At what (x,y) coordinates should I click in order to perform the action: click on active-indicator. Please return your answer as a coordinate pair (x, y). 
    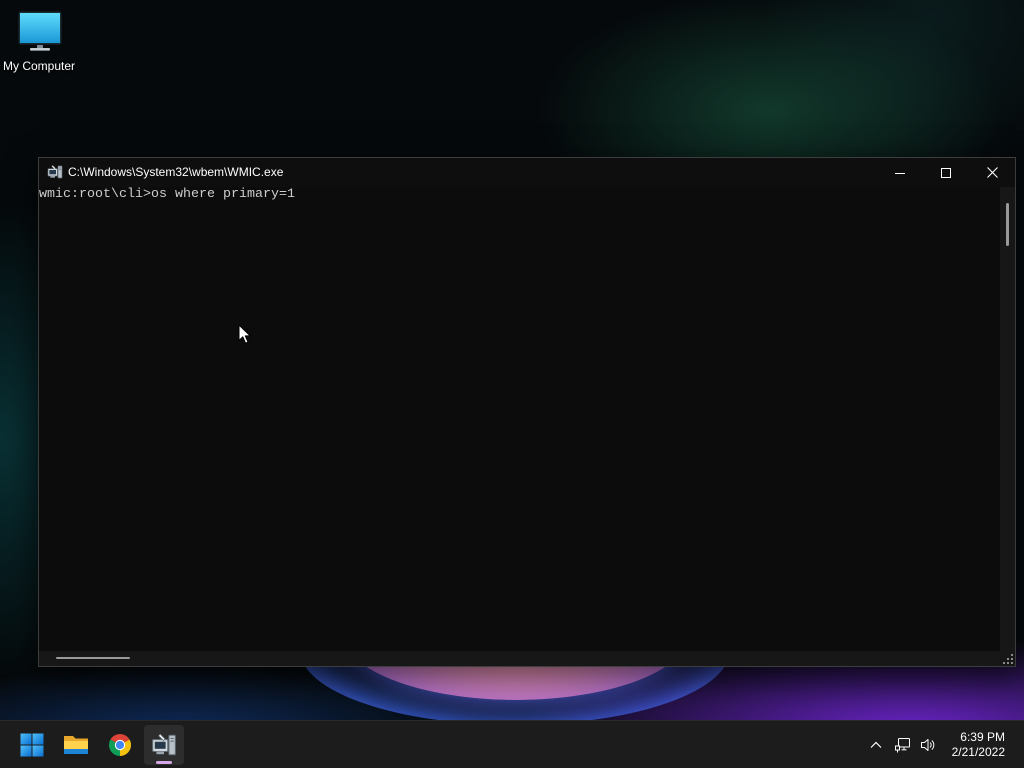
    Looking at the image, I should click on (164, 762).